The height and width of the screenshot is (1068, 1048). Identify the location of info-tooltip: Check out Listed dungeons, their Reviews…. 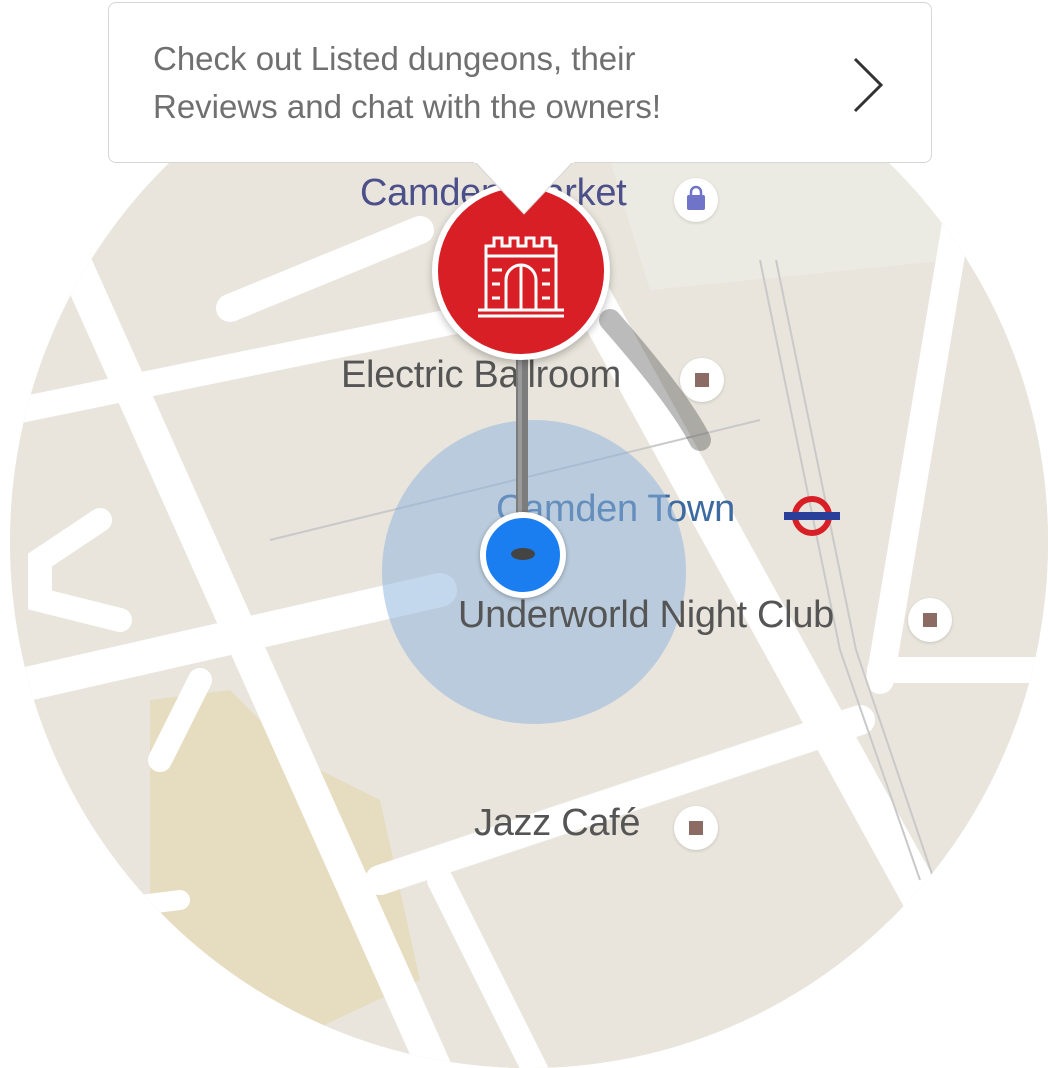
(520, 82).